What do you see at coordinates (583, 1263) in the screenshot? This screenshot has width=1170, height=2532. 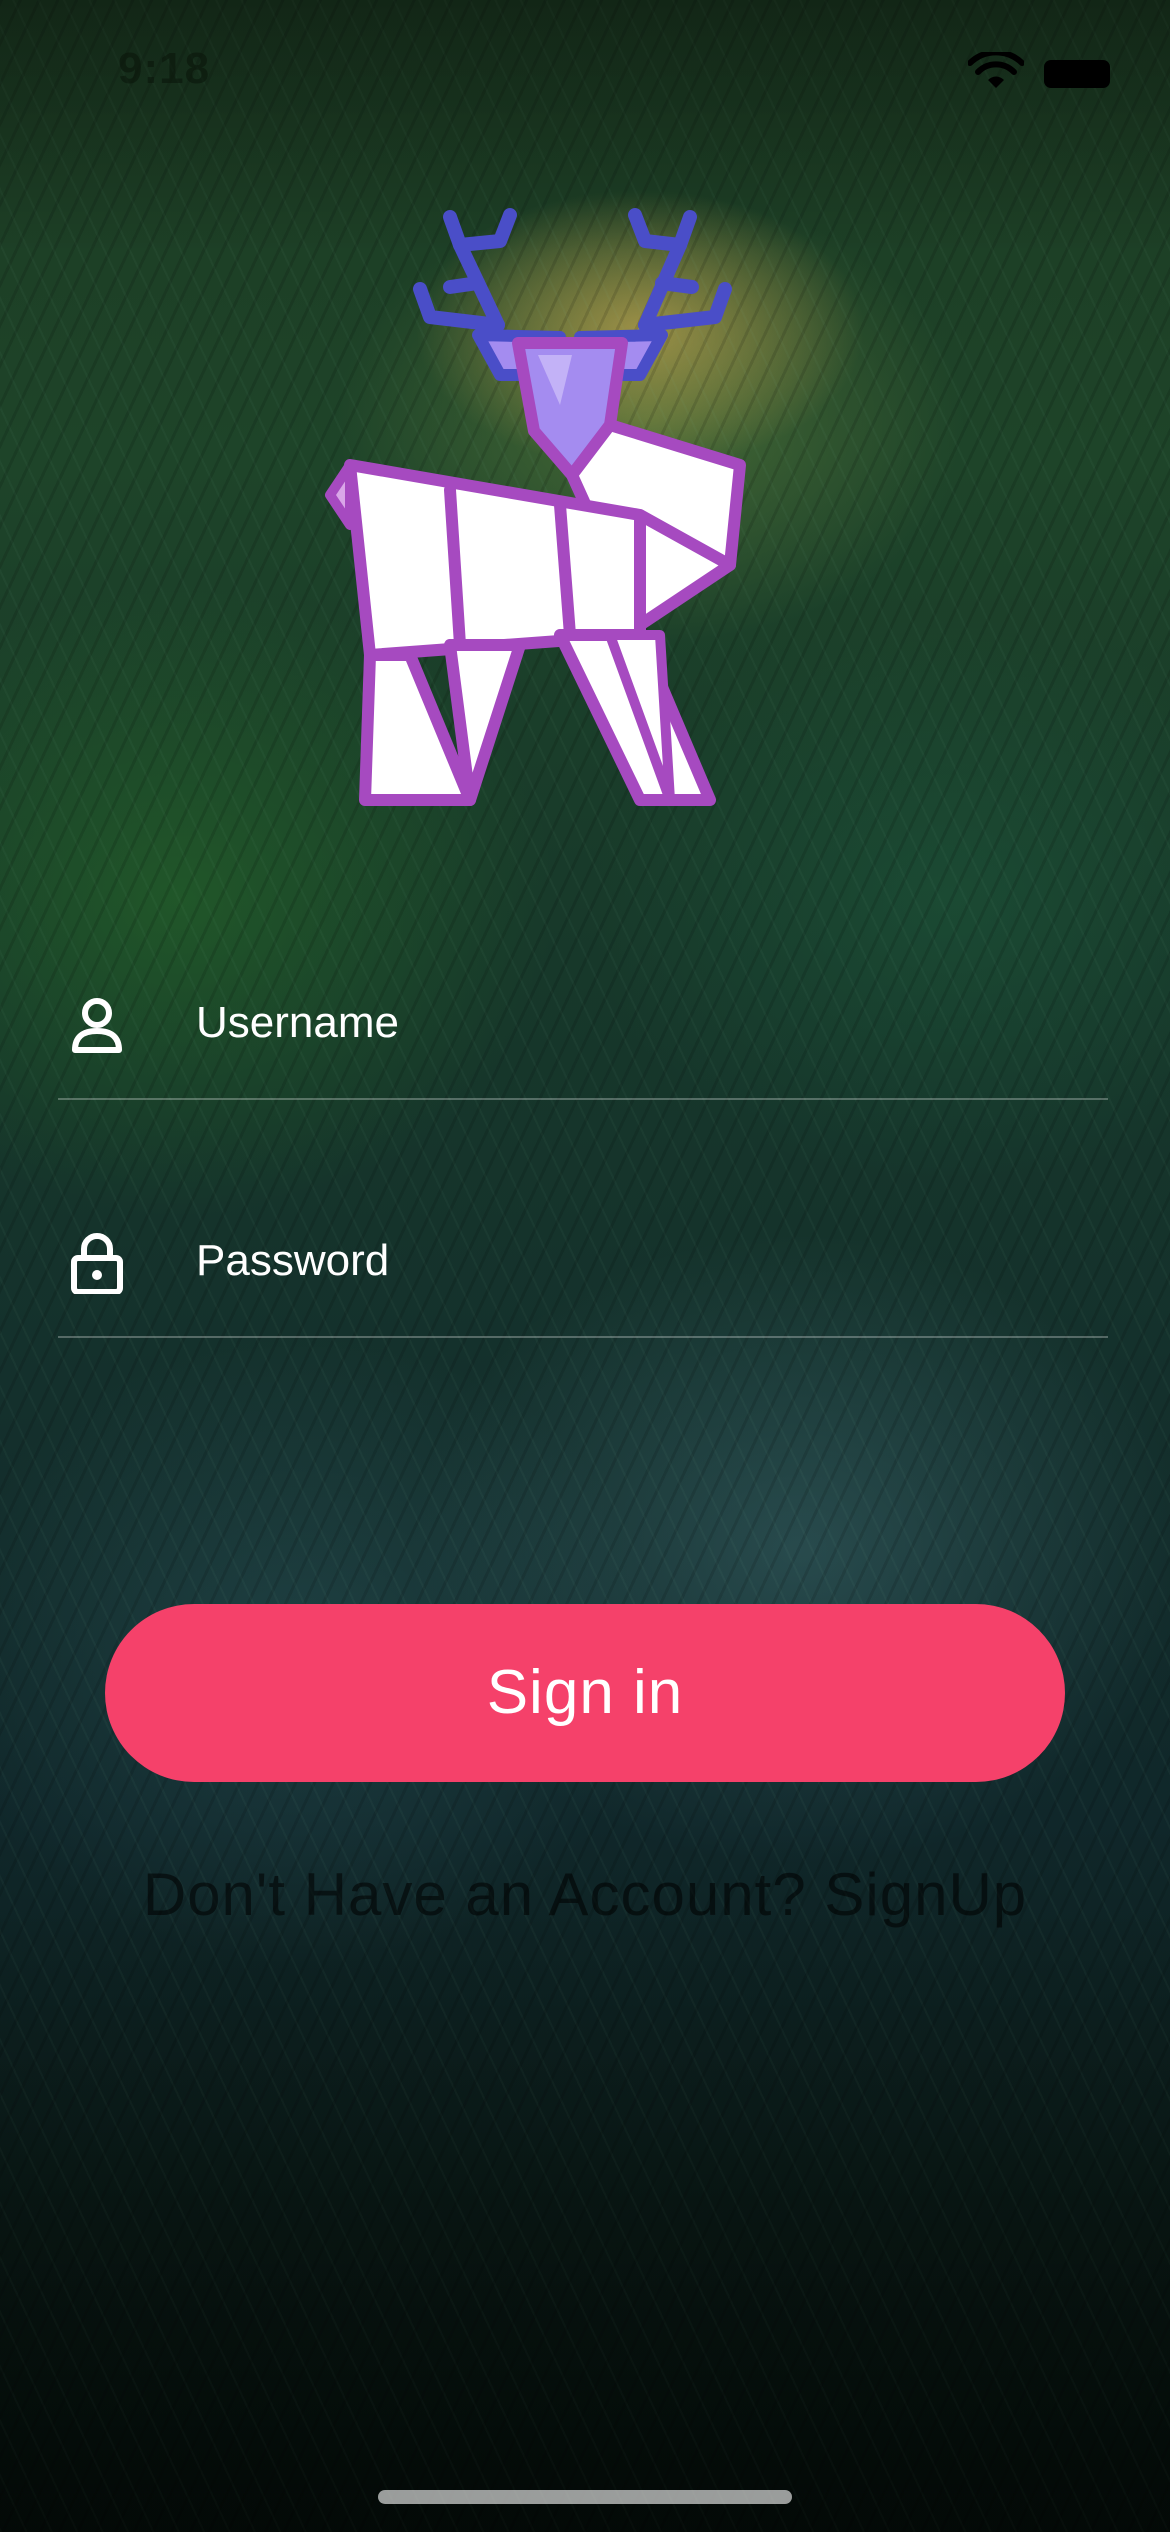 I see `password-field: Password` at bounding box center [583, 1263].